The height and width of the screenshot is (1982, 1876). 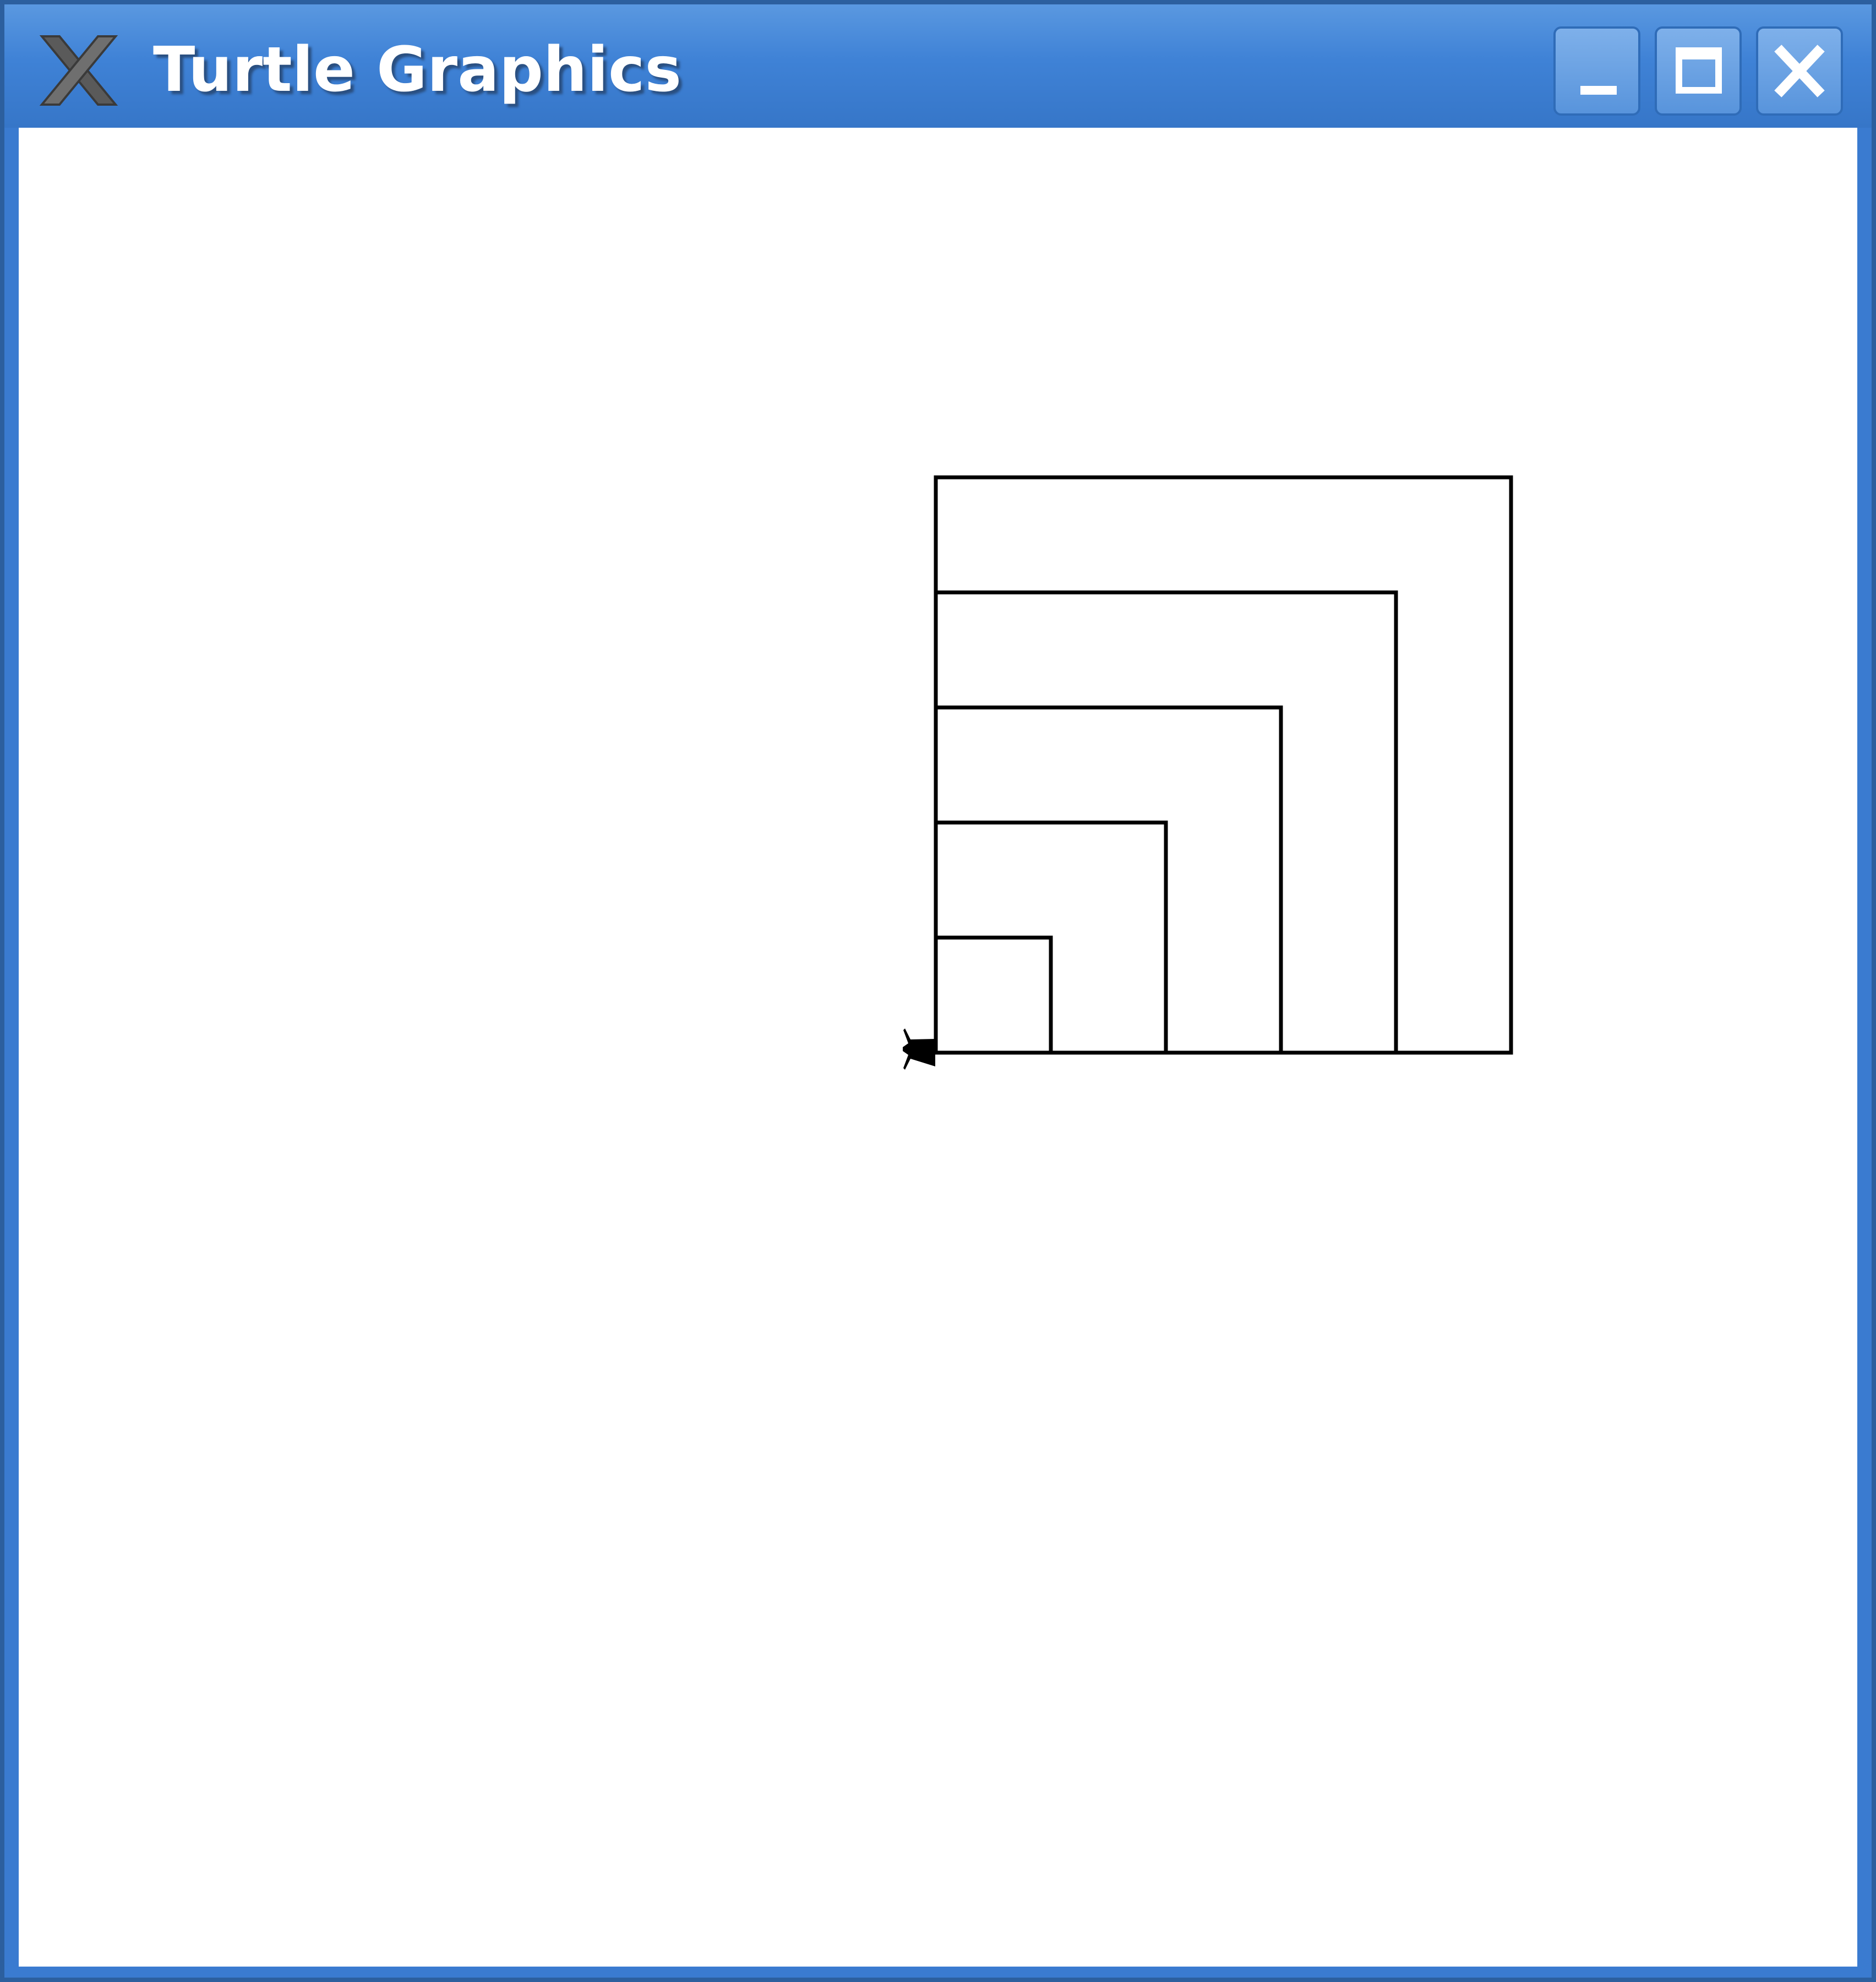 I want to click on turtle-drawing, so click(x=1208, y=772).